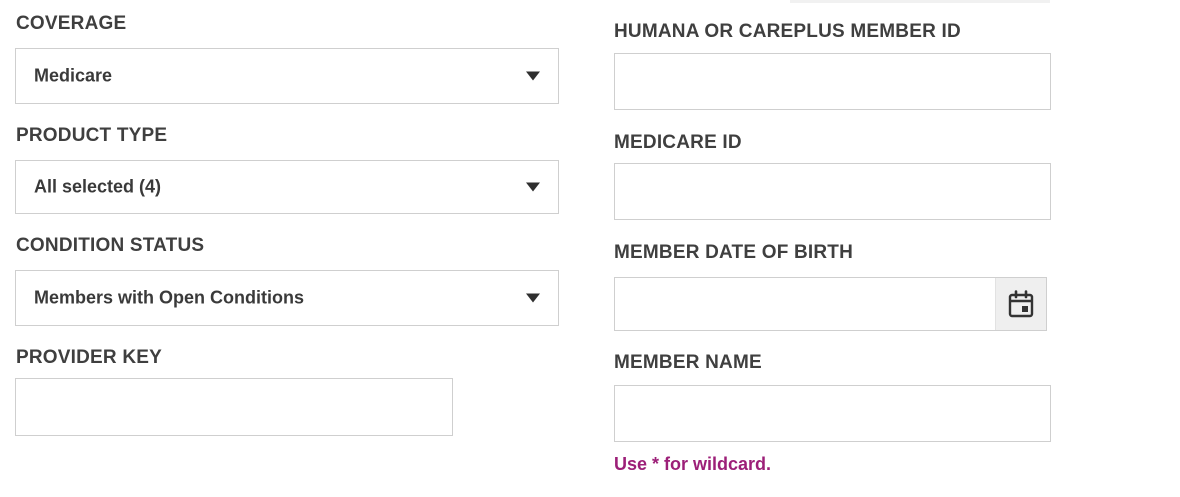  What do you see at coordinates (92, 135) in the screenshot?
I see `product-type-label: PRODUCT TYPE` at bounding box center [92, 135].